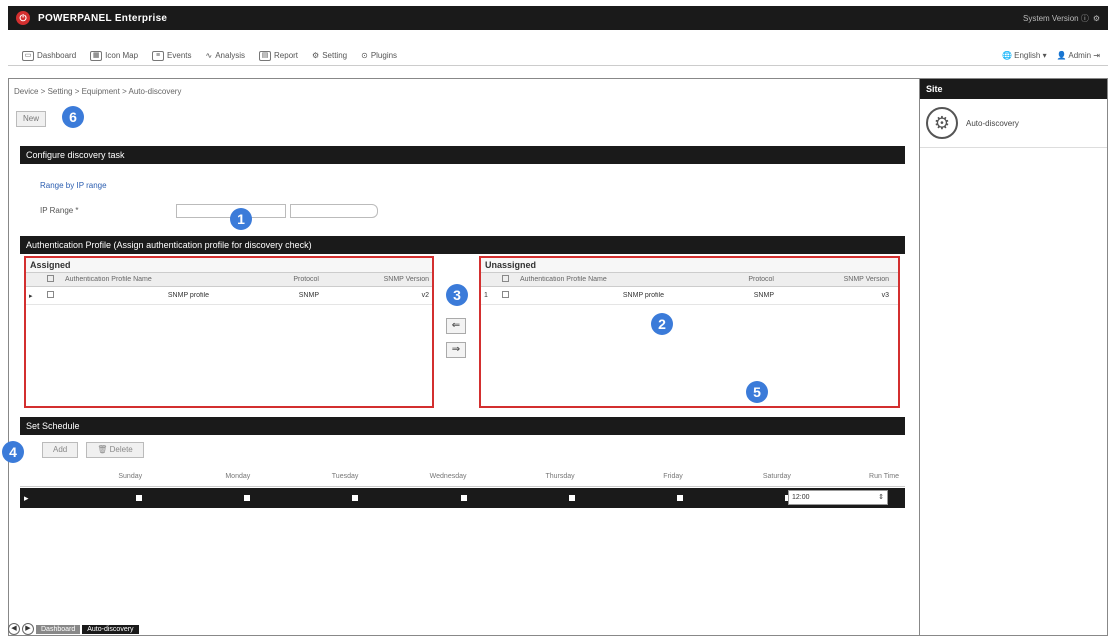  I want to click on menu-plugins: ⊙ Plugins, so click(379, 55).